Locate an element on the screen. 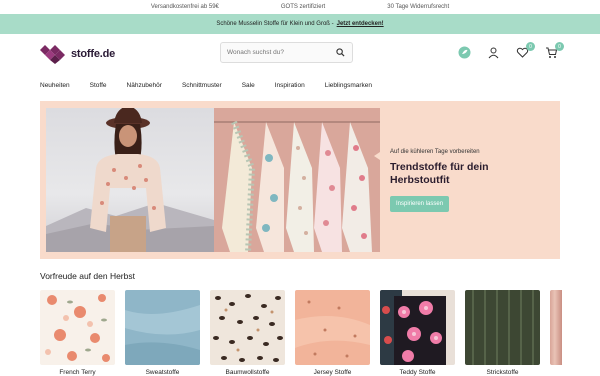 The image size is (600, 376). hero-model-image is located at coordinates (130, 179).